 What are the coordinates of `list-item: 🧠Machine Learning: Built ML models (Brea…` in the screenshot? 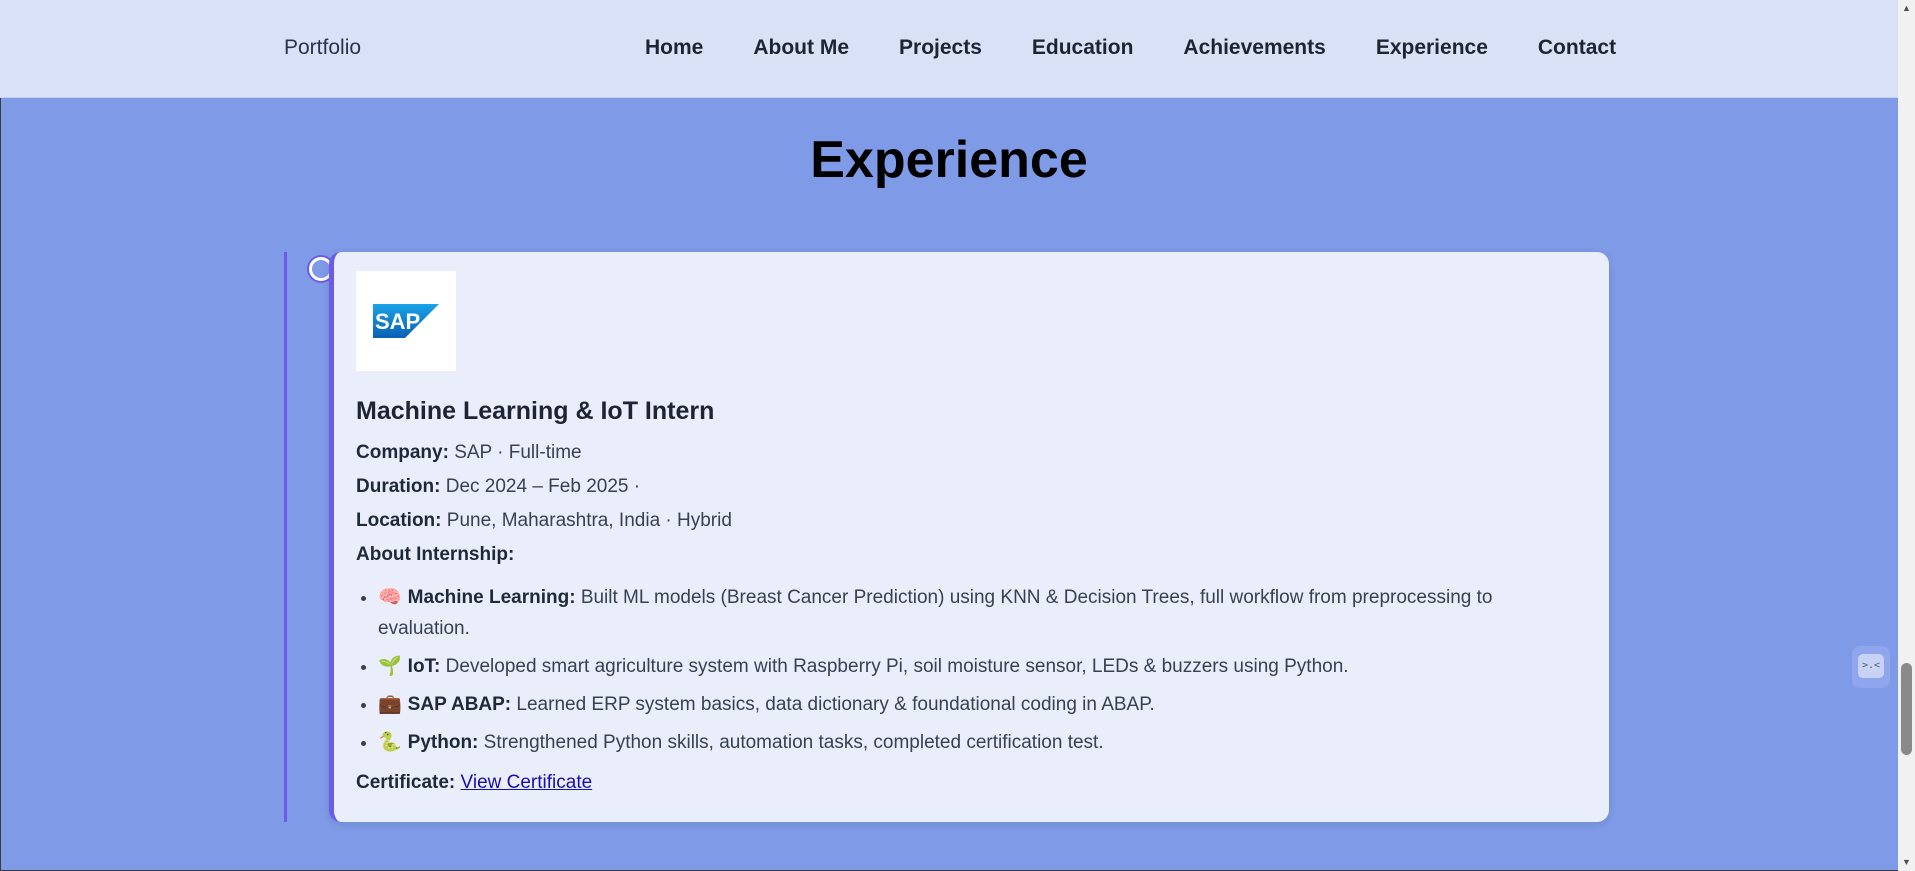 It's located at (978, 613).